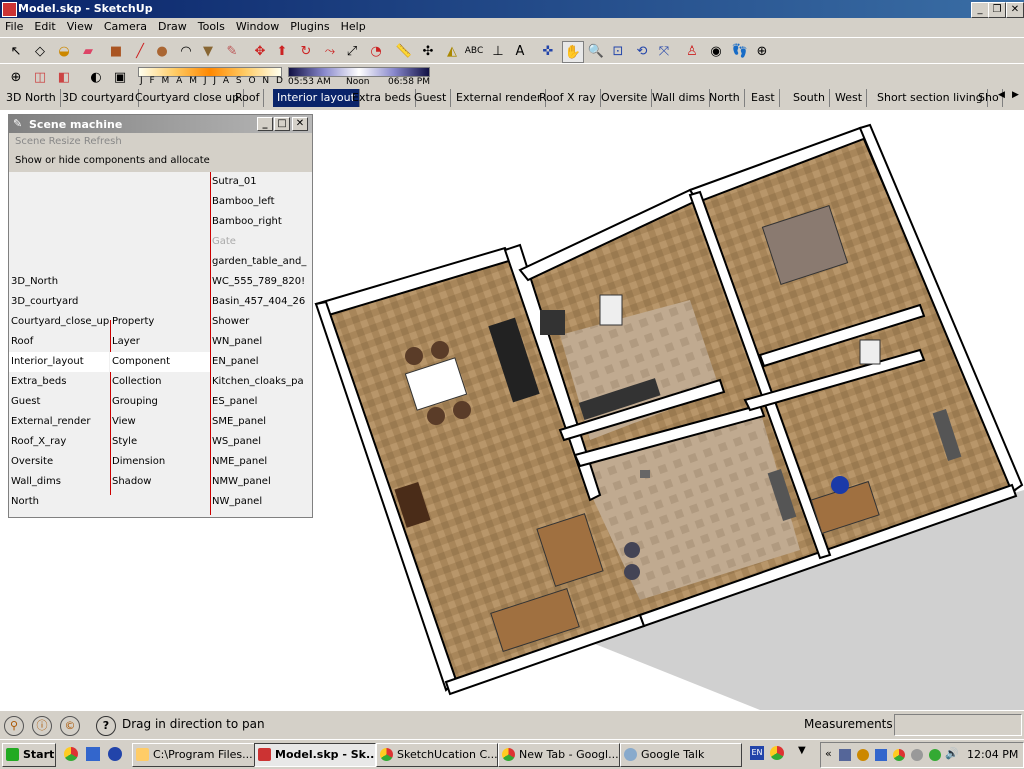 The image size is (1024, 769). Describe the element at coordinates (520, 51) in the screenshot. I see `3d-text-icon: A` at that location.